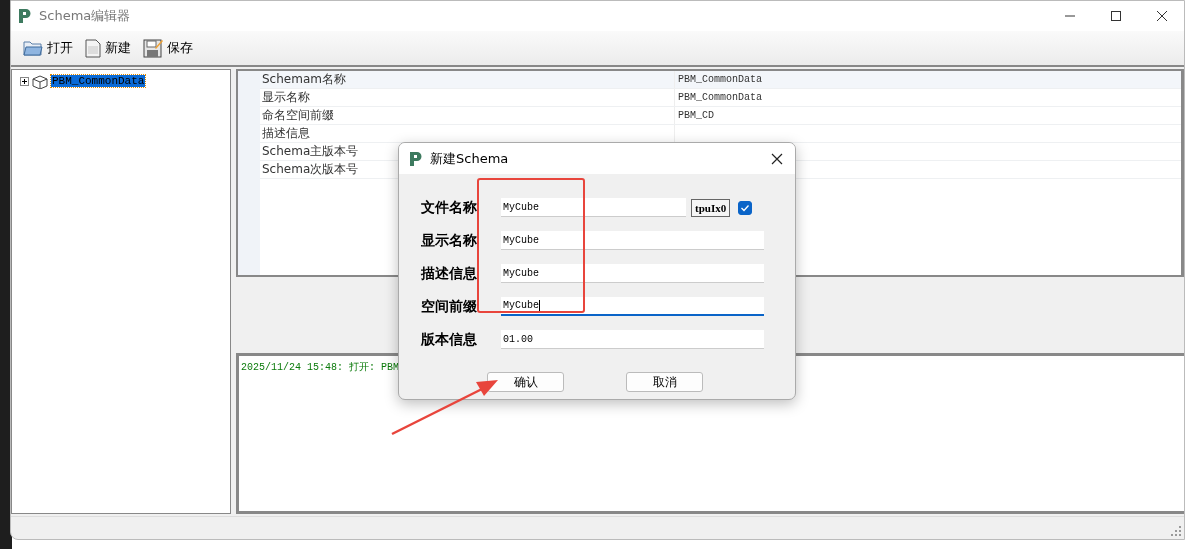 Image resolution: width=1195 pixels, height=549 pixels. I want to click on log-line: 2025/11/24 15:48: 打开: PBM, so click(321, 367).